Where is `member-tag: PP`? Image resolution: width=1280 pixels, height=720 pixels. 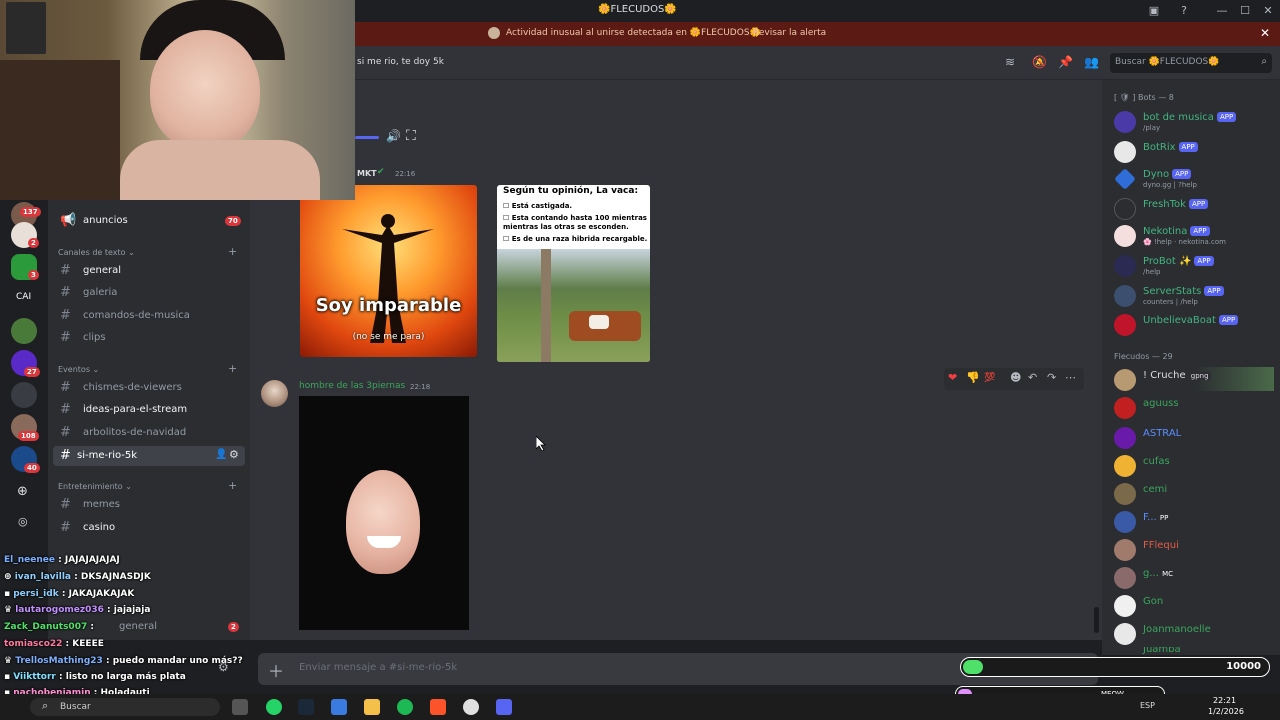 member-tag: PP is located at coordinates (1164, 518).